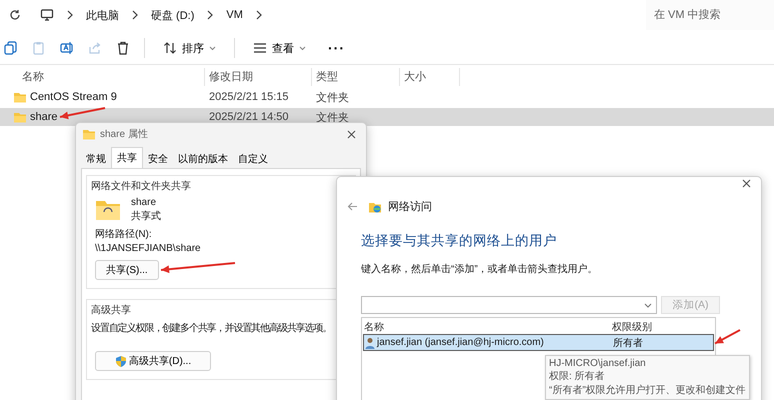  I want to click on user-name: jansef.jian (jansef.jian@hj-micro.com), so click(460, 342).